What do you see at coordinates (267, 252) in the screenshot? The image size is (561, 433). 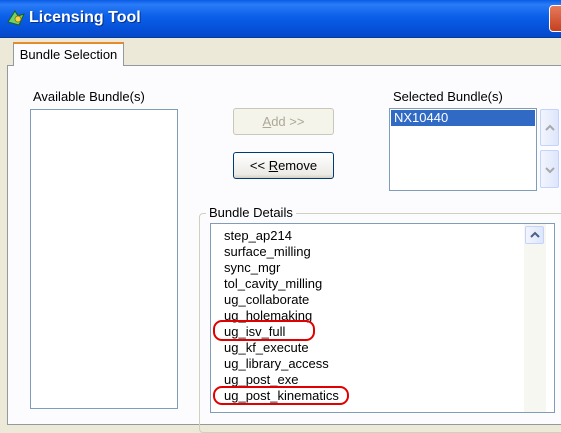 I see `detail-item: surface_milling` at bounding box center [267, 252].